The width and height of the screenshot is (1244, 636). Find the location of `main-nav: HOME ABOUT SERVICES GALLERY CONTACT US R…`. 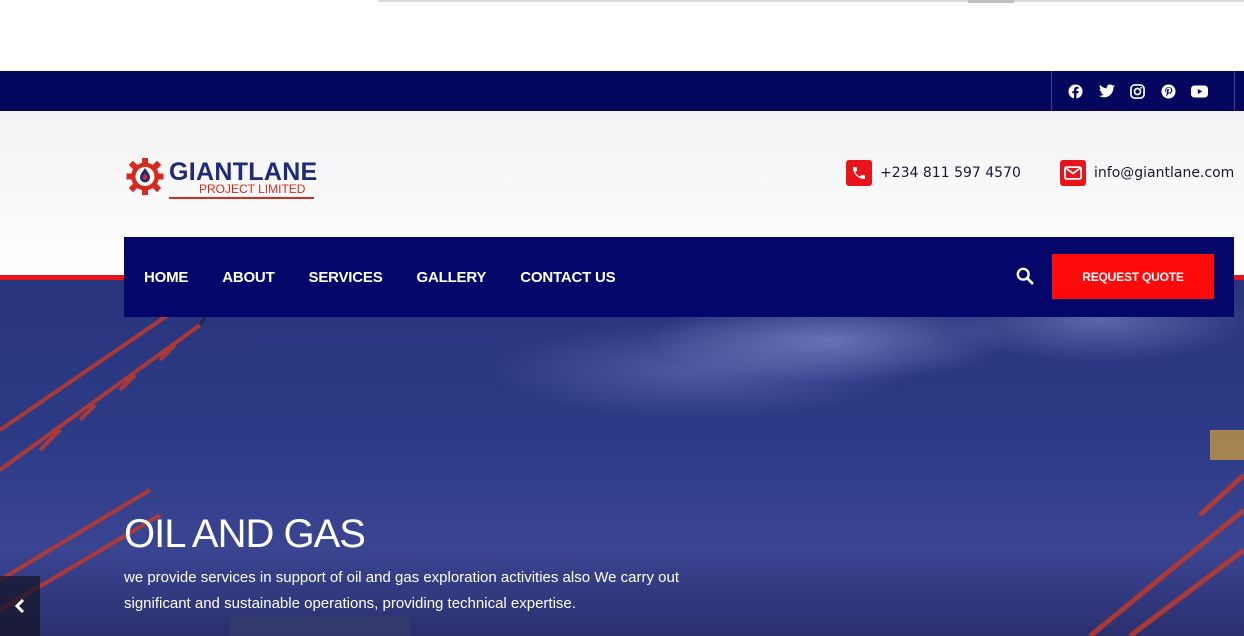

main-nav: HOME ABOUT SERVICES GALLERY CONTACT US R… is located at coordinates (679, 277).